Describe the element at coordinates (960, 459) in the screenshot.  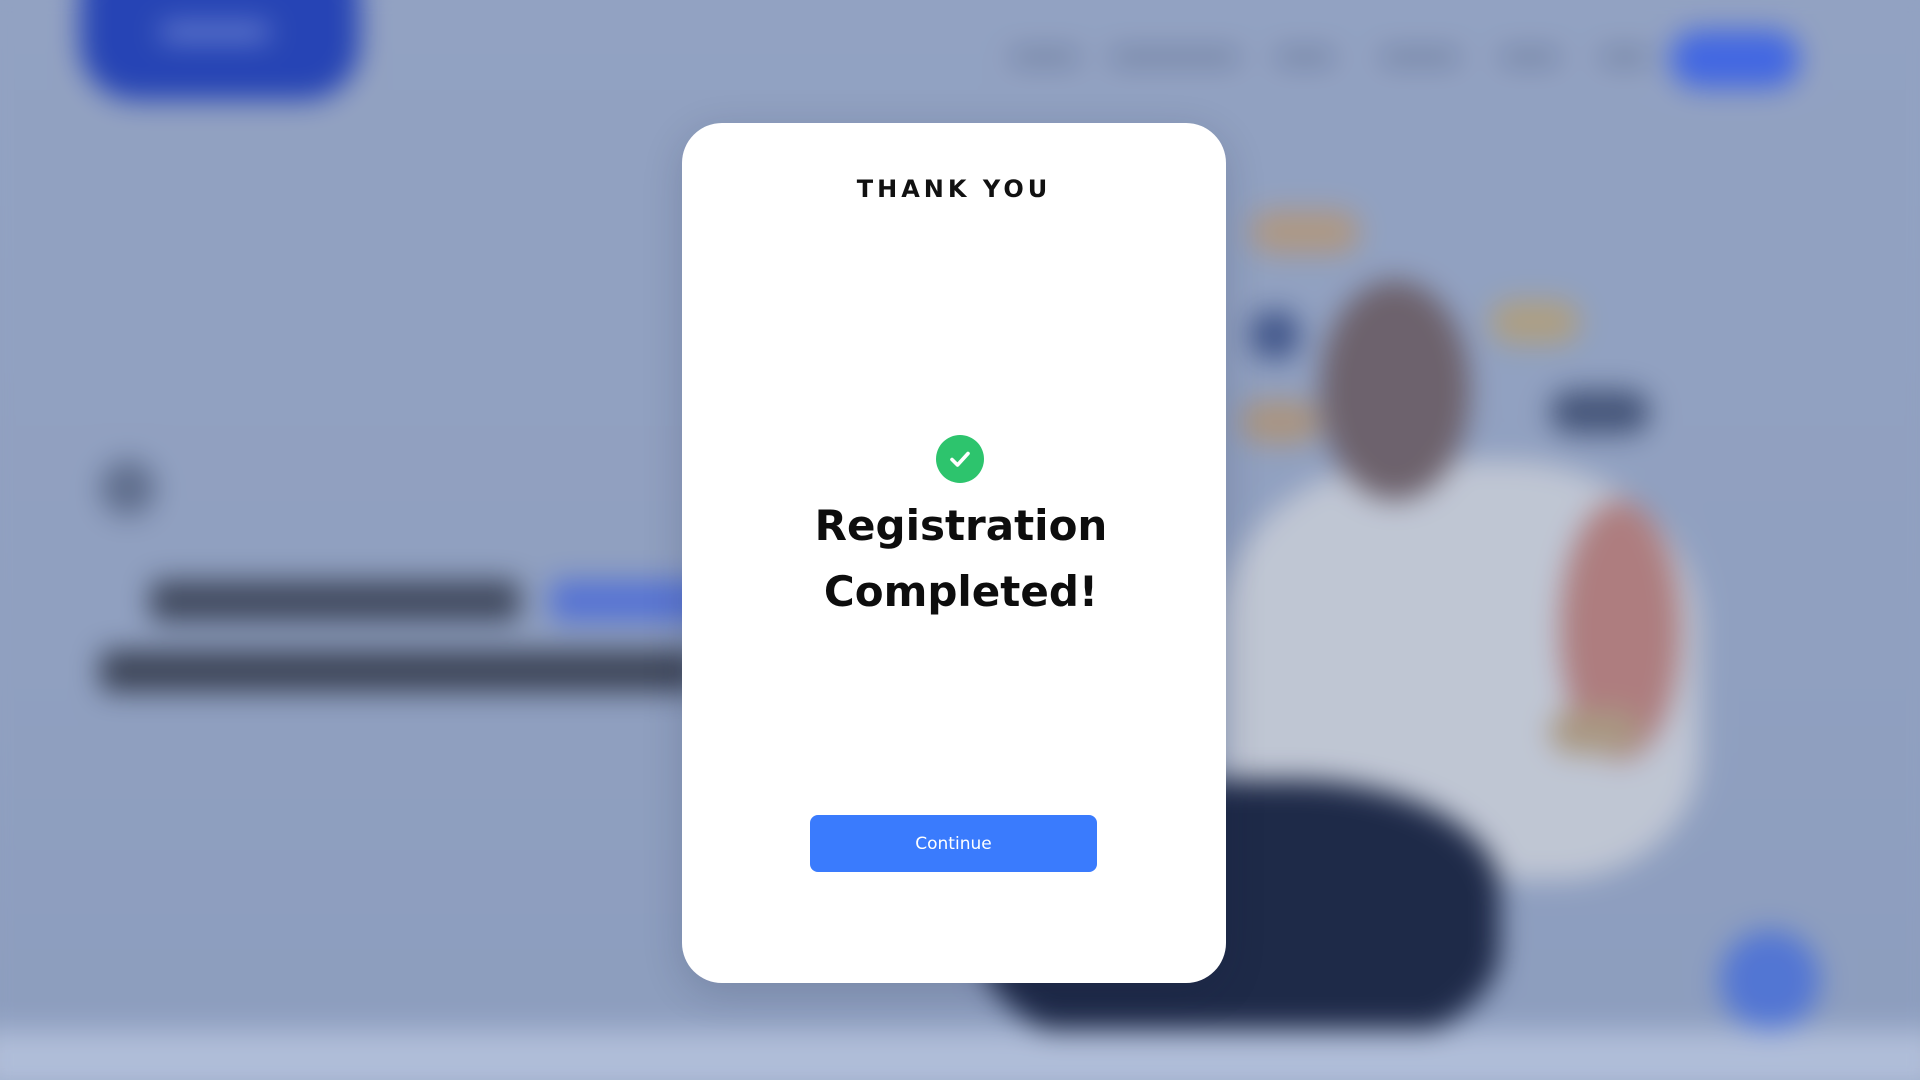
I see `check-circle-icon` at that location.